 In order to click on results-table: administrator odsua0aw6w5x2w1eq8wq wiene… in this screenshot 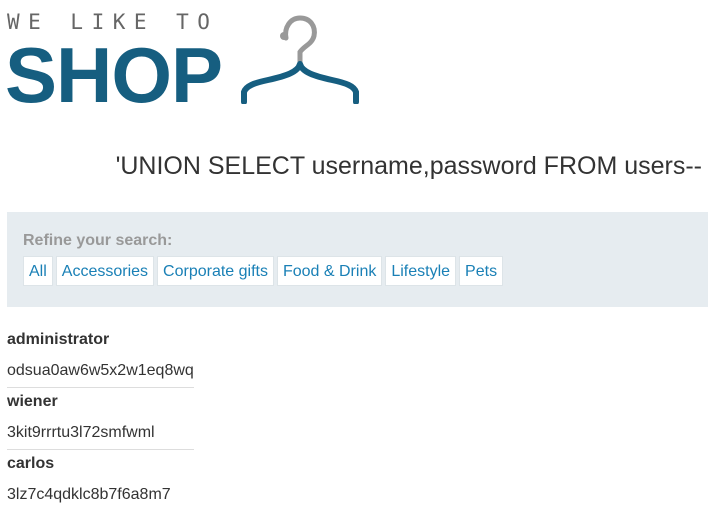, I will do `click(100, 418)`.